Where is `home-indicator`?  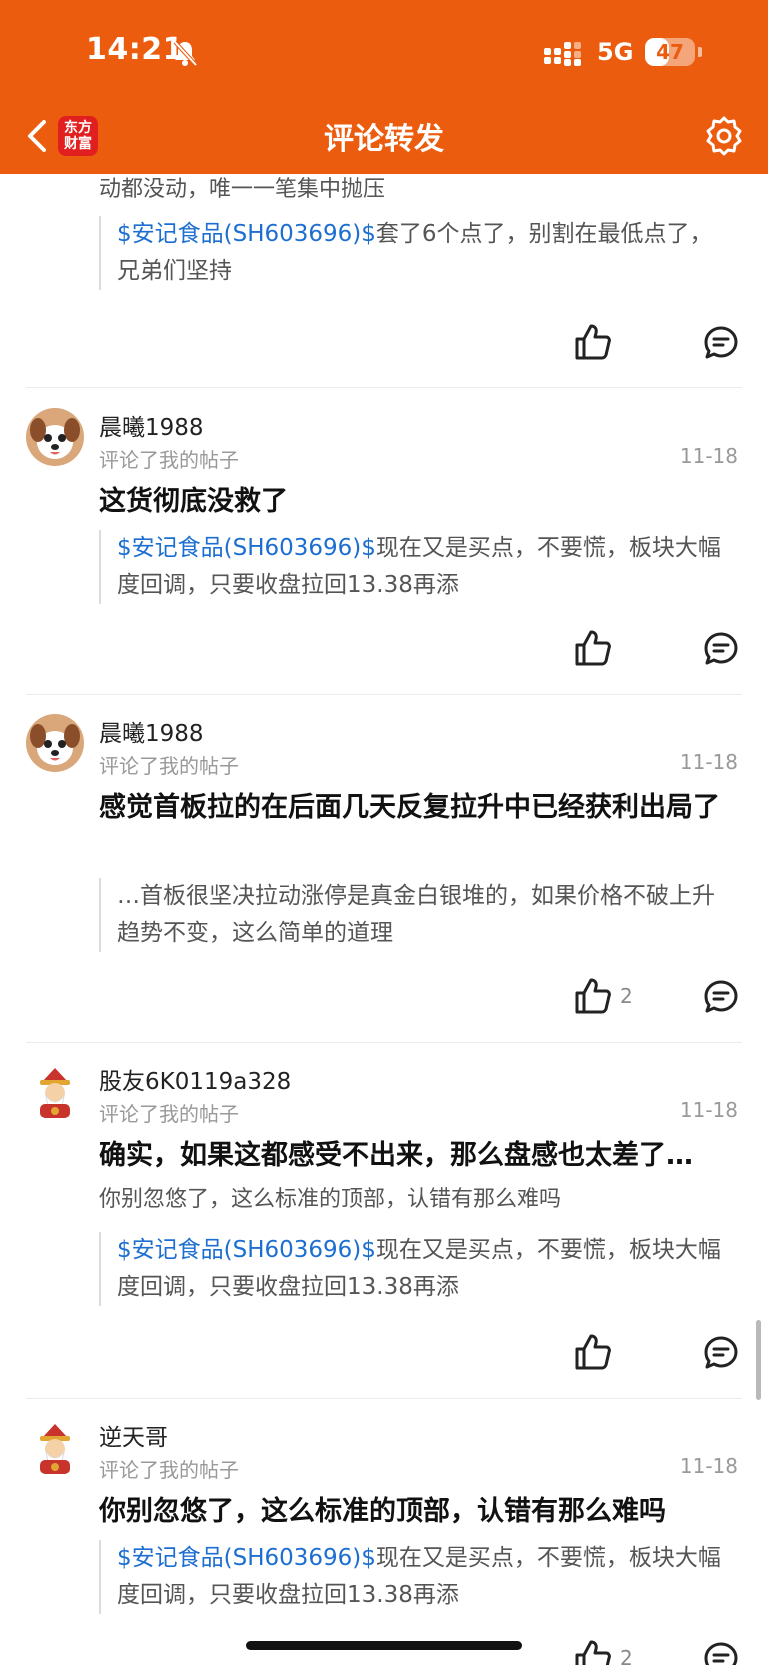
home-indicator is located at coordinates (384, 1645).